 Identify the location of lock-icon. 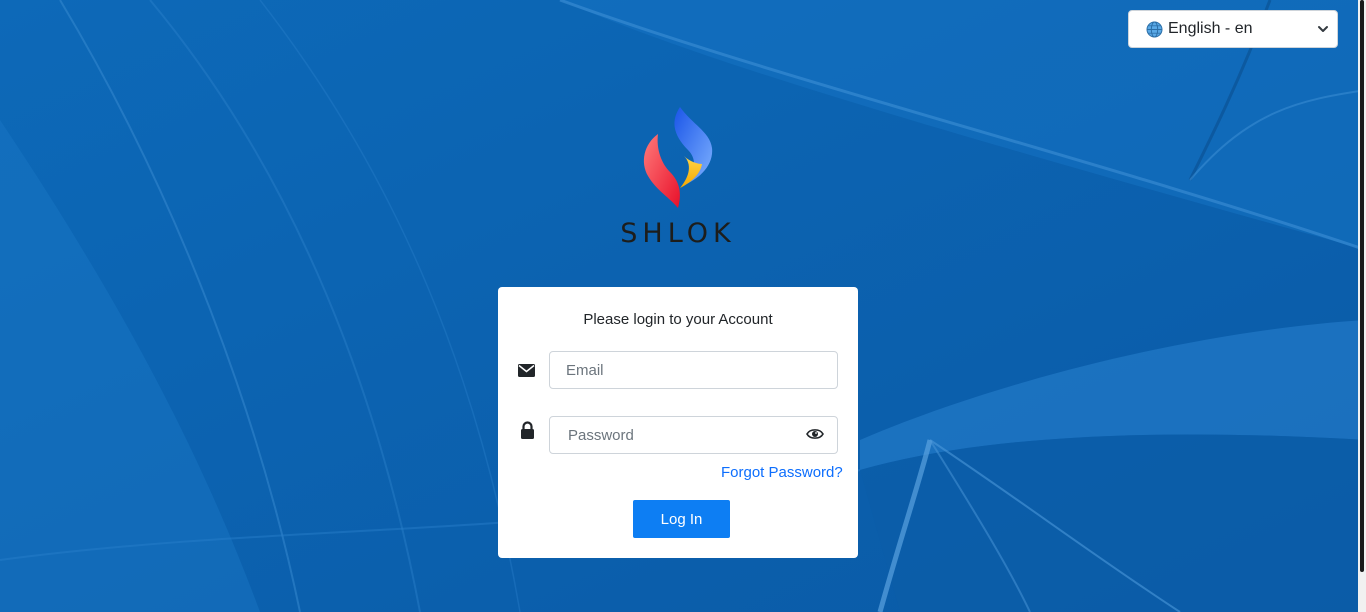
(527, 430).